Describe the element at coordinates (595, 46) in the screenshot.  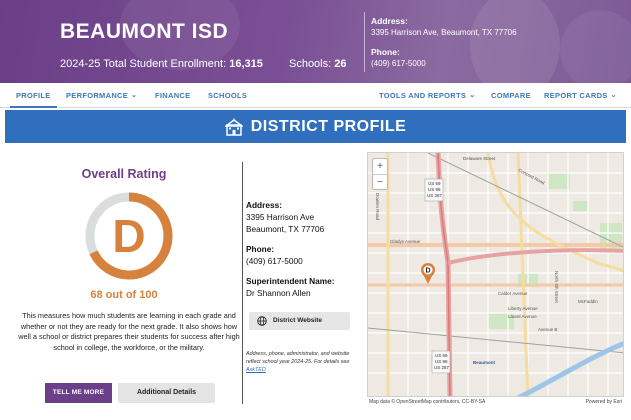
I see `header-background-shape` at that location.